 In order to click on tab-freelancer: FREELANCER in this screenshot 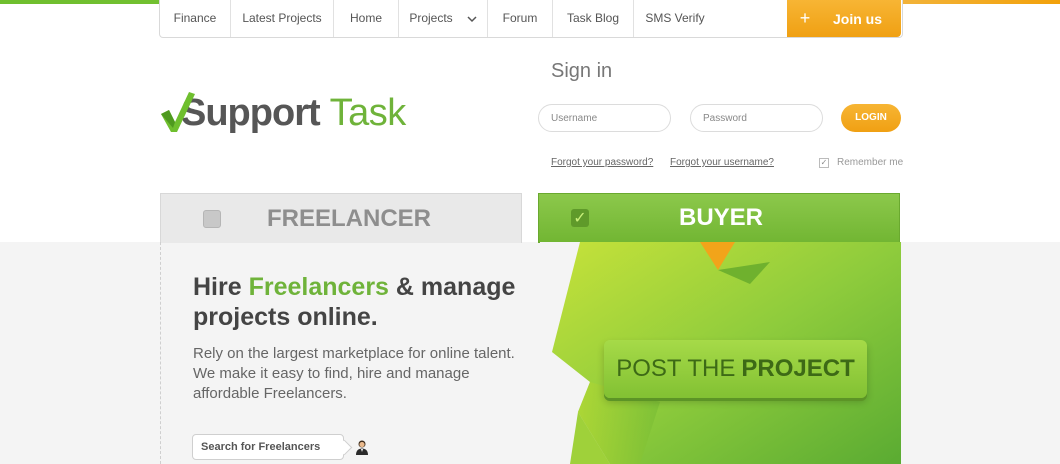, I will do `click(341, 218)`.